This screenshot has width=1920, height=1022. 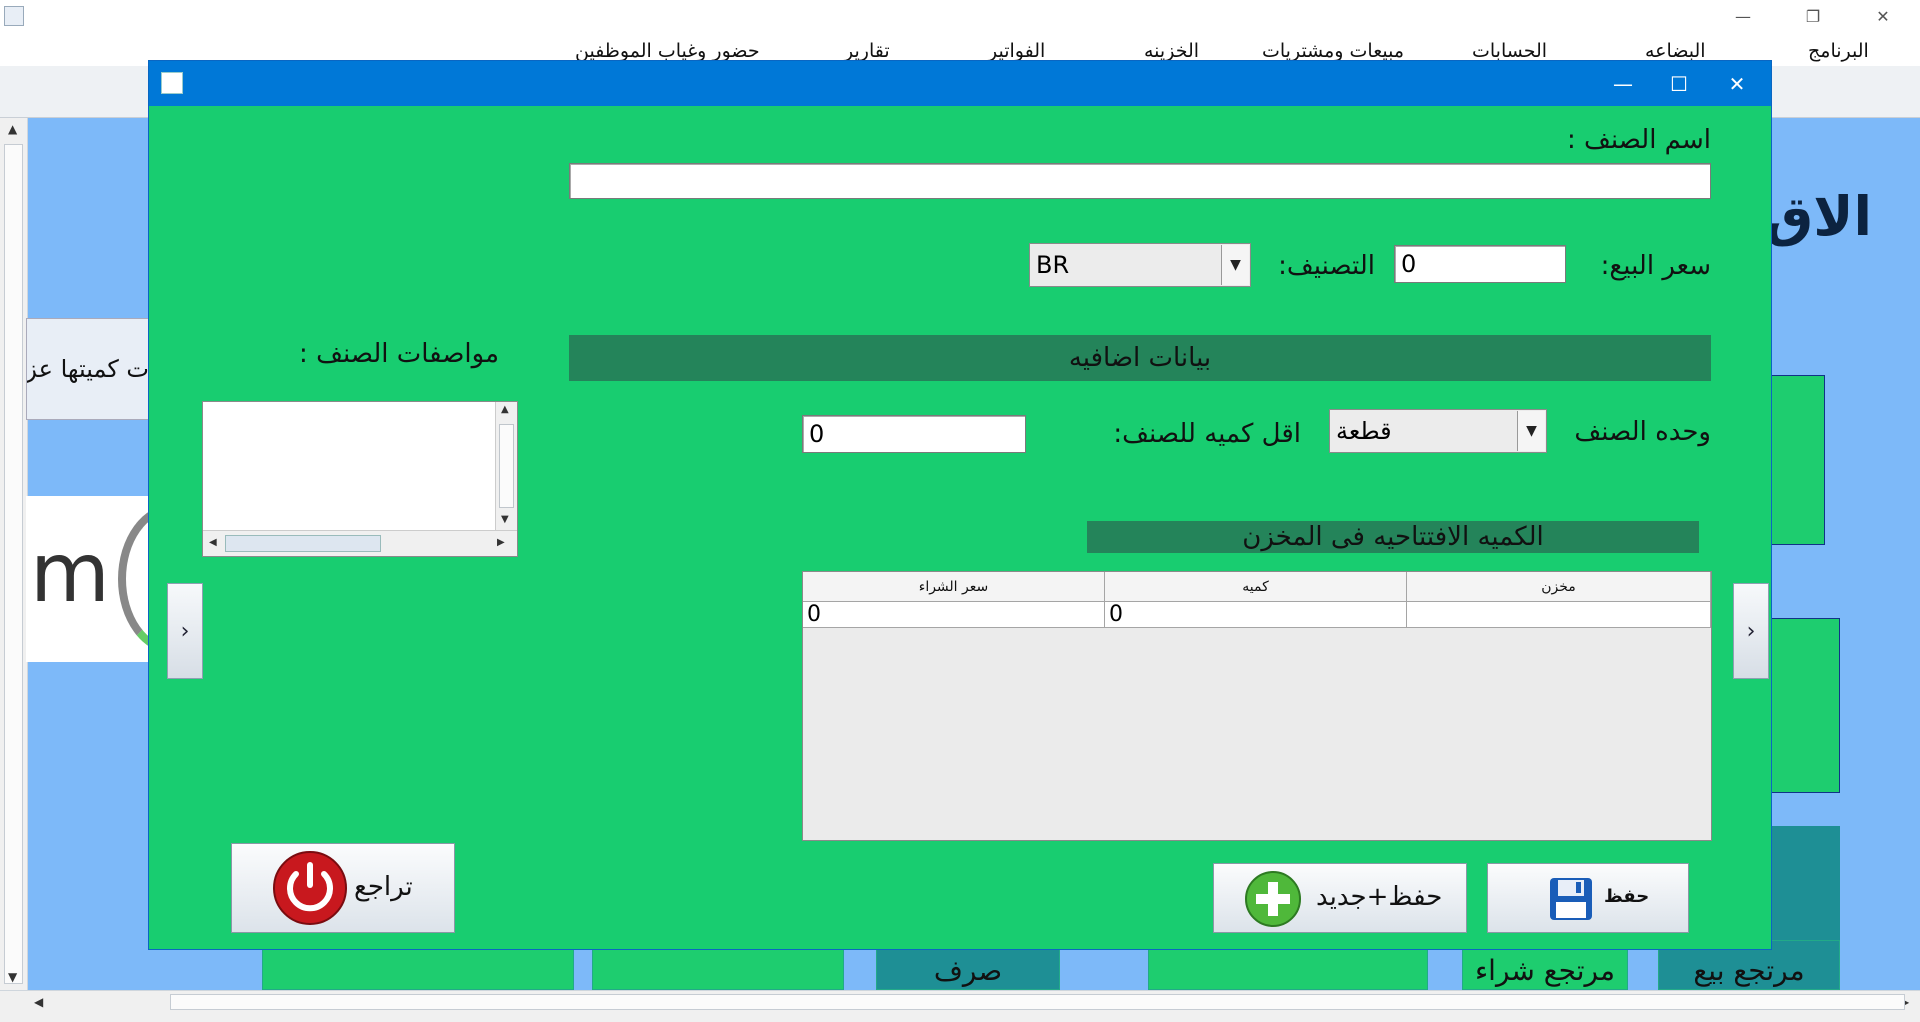 What do you see at coordinates (954, 587) in the screenshot?
I see `column-header-purchase-price: سعر الشراء` at bounding box center [954, 587].